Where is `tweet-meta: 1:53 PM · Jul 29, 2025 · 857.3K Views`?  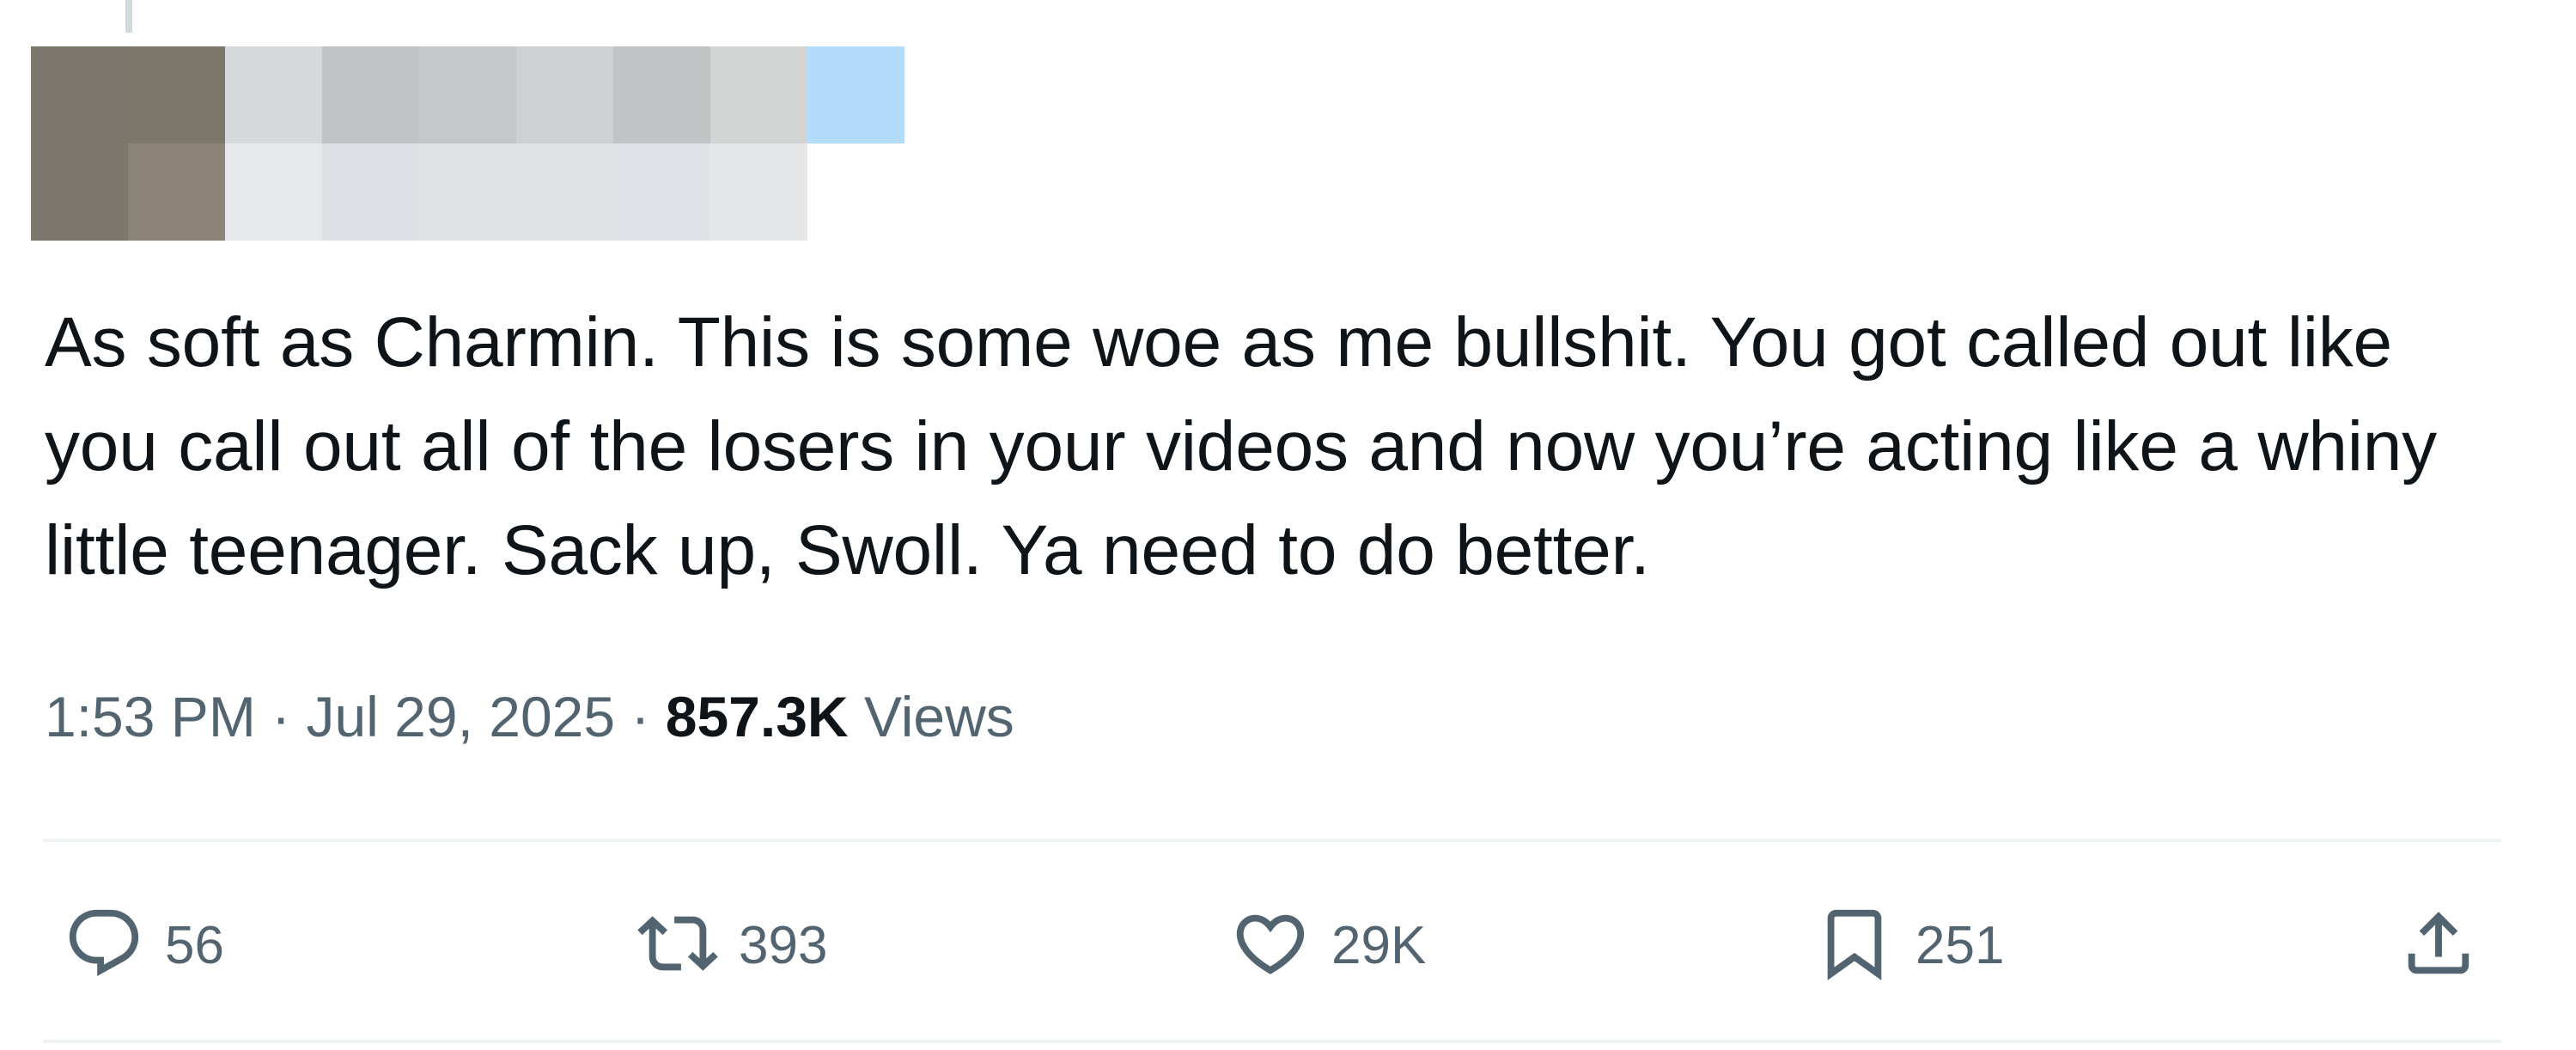
tweet-meta: 1:53 PM · Jul 29, 2025 · 857.3K Views is located at coordinates (529, 716).